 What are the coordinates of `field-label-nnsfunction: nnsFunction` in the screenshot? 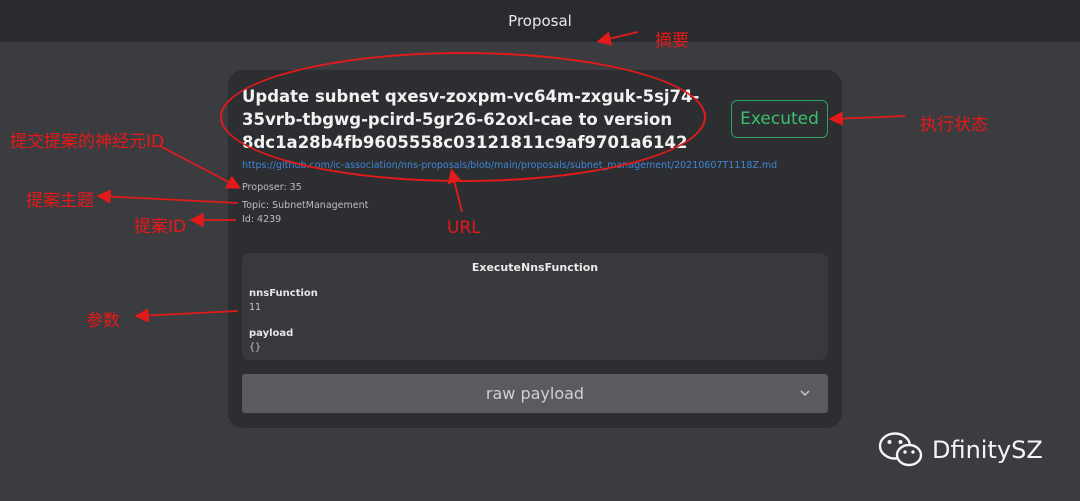 It's located at (283, 293).